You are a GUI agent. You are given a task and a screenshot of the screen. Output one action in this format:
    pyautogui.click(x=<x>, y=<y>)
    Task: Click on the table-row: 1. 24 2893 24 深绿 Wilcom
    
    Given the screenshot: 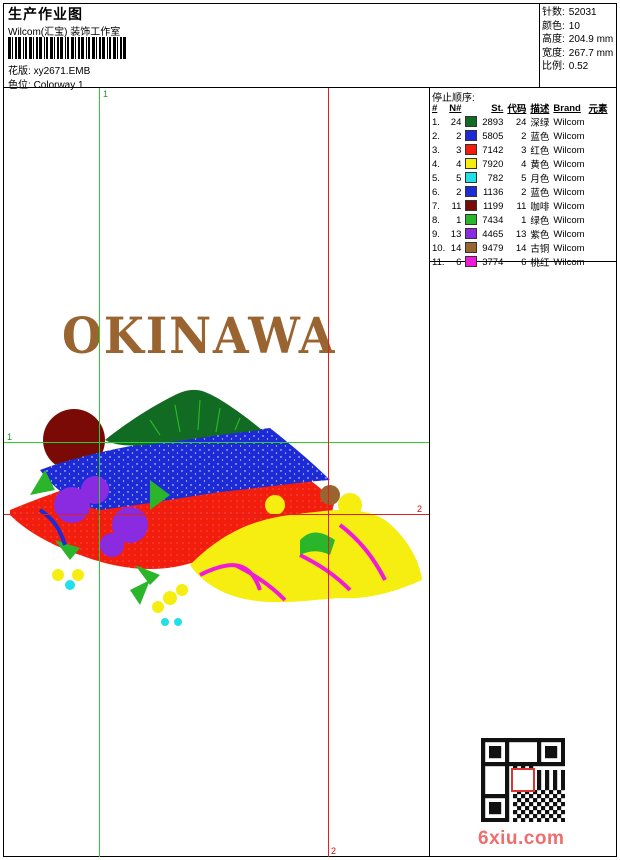 What is the action you would take?
    pyautogui.click(x=508, y=122)
    